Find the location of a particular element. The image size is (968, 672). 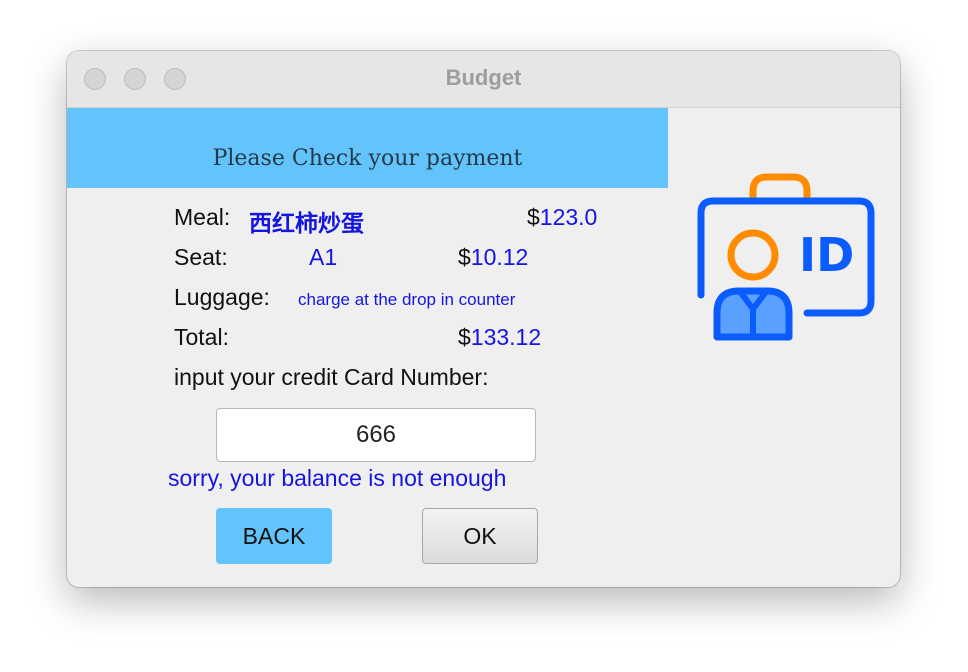

id-text: ID is located at coordinates (826, 255).